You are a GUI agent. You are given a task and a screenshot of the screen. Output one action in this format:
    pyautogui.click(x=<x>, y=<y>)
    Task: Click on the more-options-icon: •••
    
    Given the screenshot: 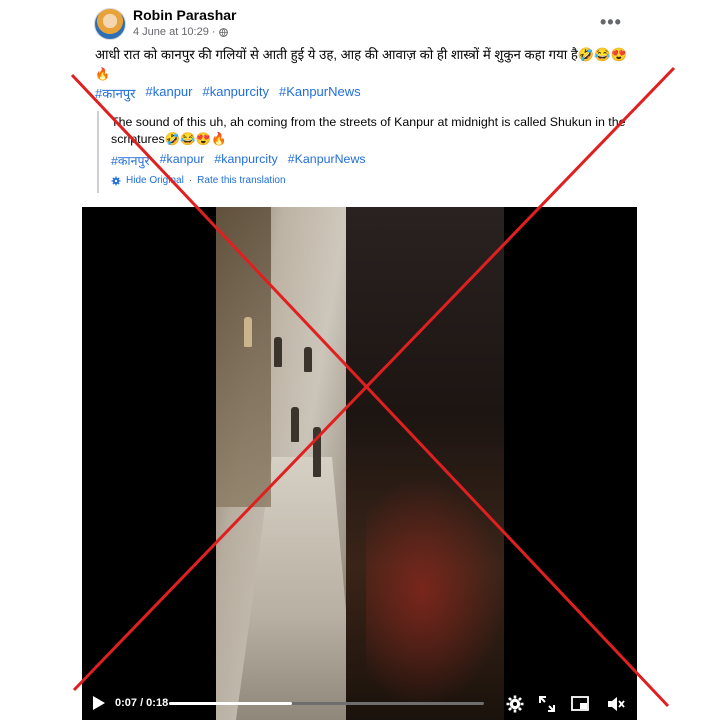 What is the action you would take?
    pyautogui.click(x=611, y=22)
    